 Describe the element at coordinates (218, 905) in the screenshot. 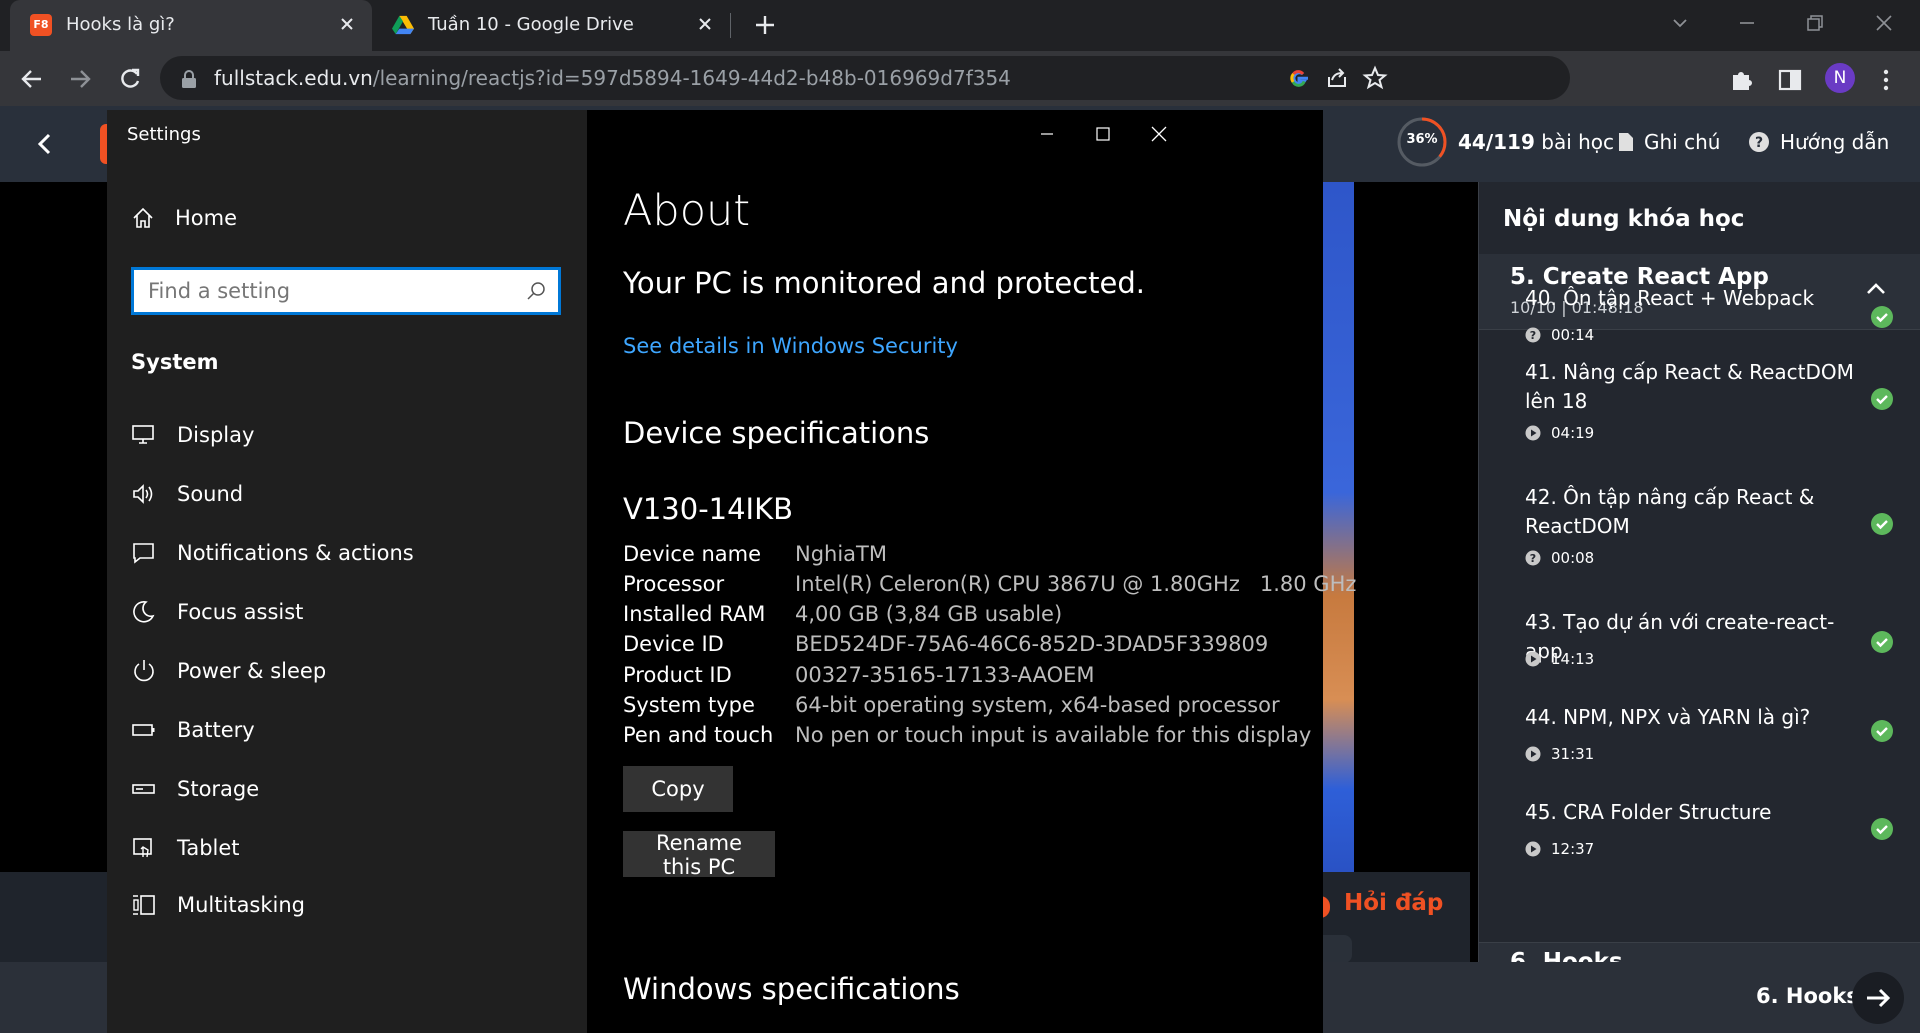

I see `nav-item-multitasking: Multitasking` at that location.